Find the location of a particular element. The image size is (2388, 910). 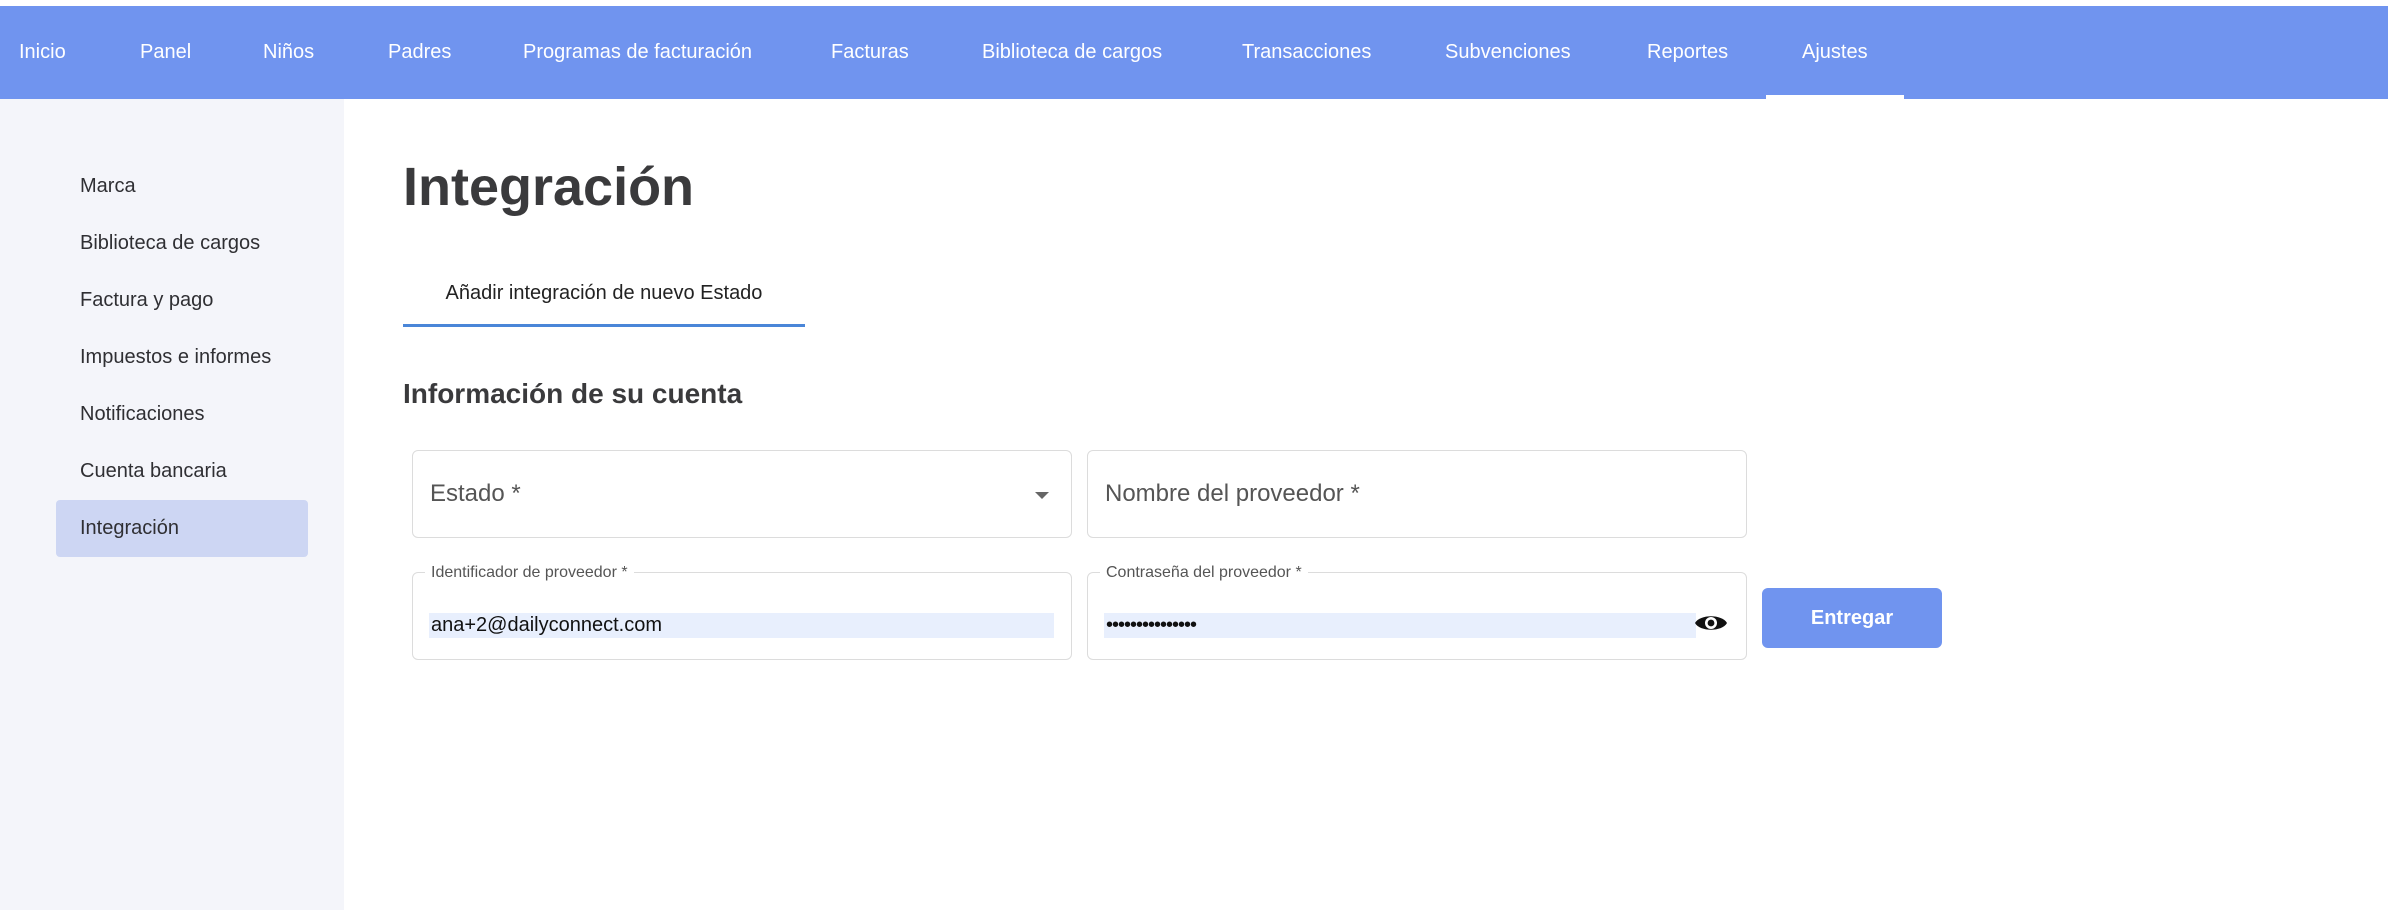

provider-name-input: Nombre del proveedor * is located at coordinates (1417, 494).